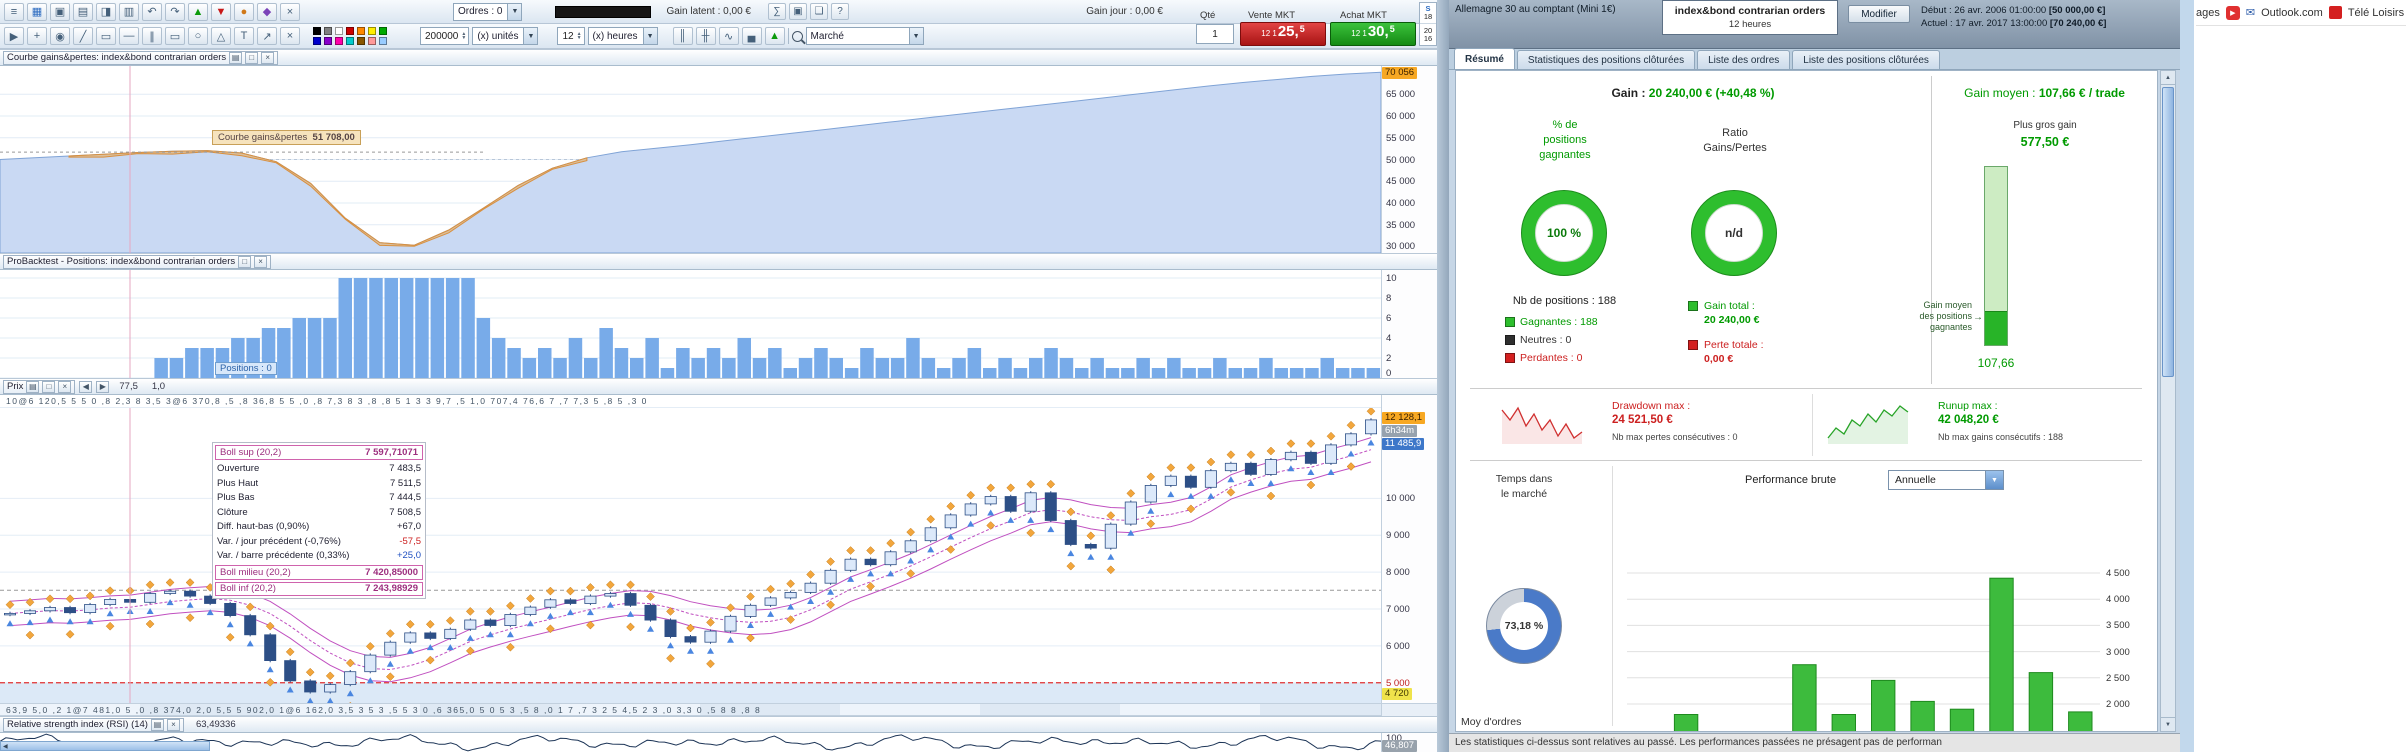  What do you see at coordinates (2250, 13) in the screenshot?
I see `envelope-icon: ✉` at bounding box center [2250, 13].